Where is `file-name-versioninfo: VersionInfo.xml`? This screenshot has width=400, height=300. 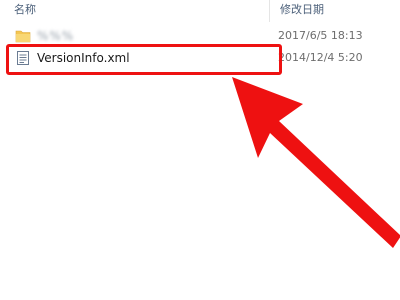
file-name-versioninfo: VersionInfo.xml is located at coordinates (83, 58).